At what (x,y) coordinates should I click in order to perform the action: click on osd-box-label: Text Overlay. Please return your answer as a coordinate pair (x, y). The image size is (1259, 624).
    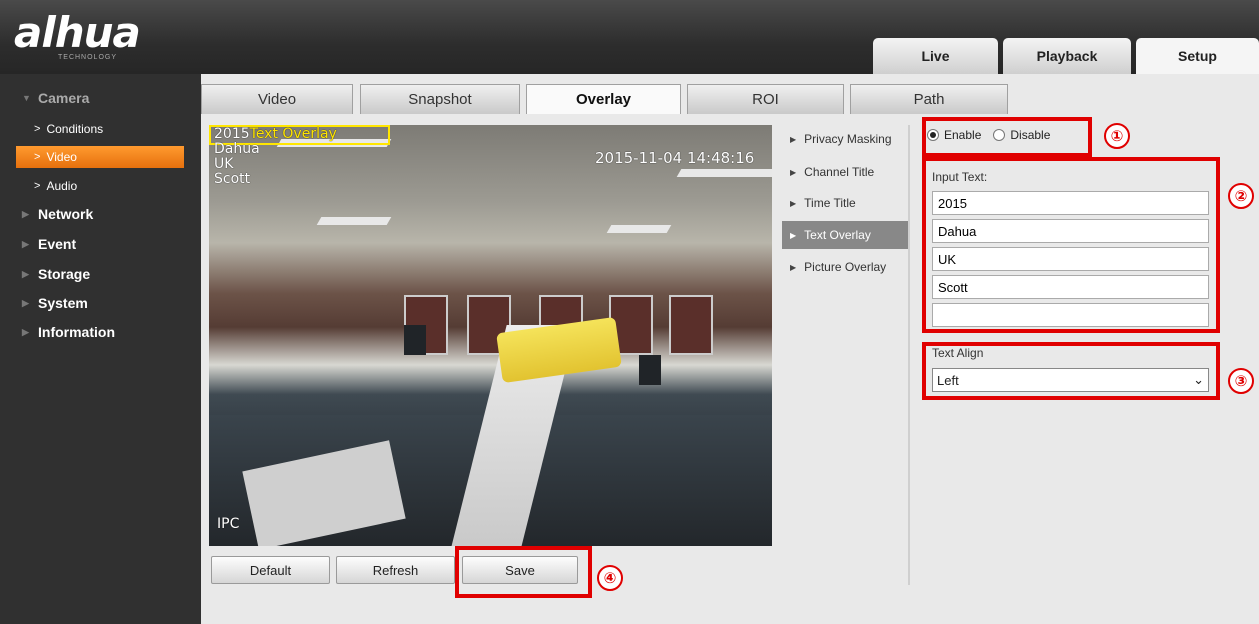
    Looking at the image, I should click on (293, 134).